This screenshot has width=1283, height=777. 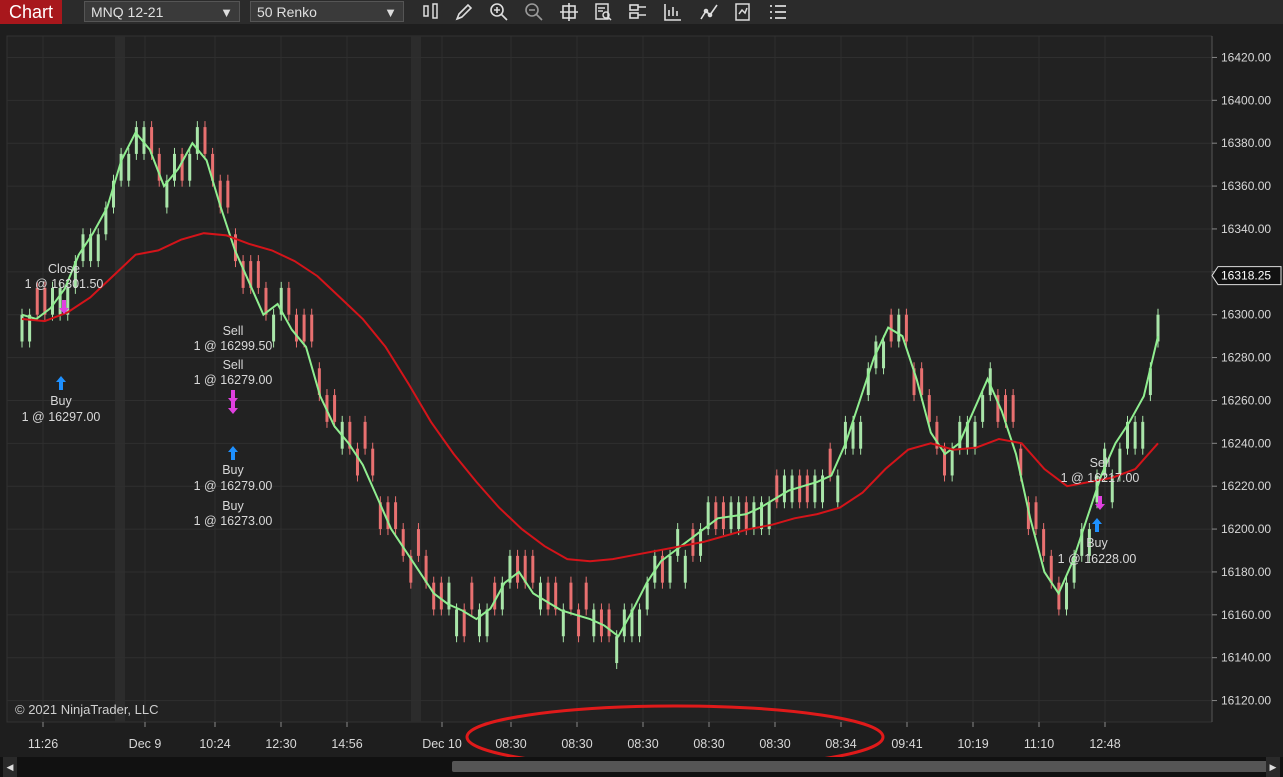 I want to click on more-icon, so click(x=778, y=12).